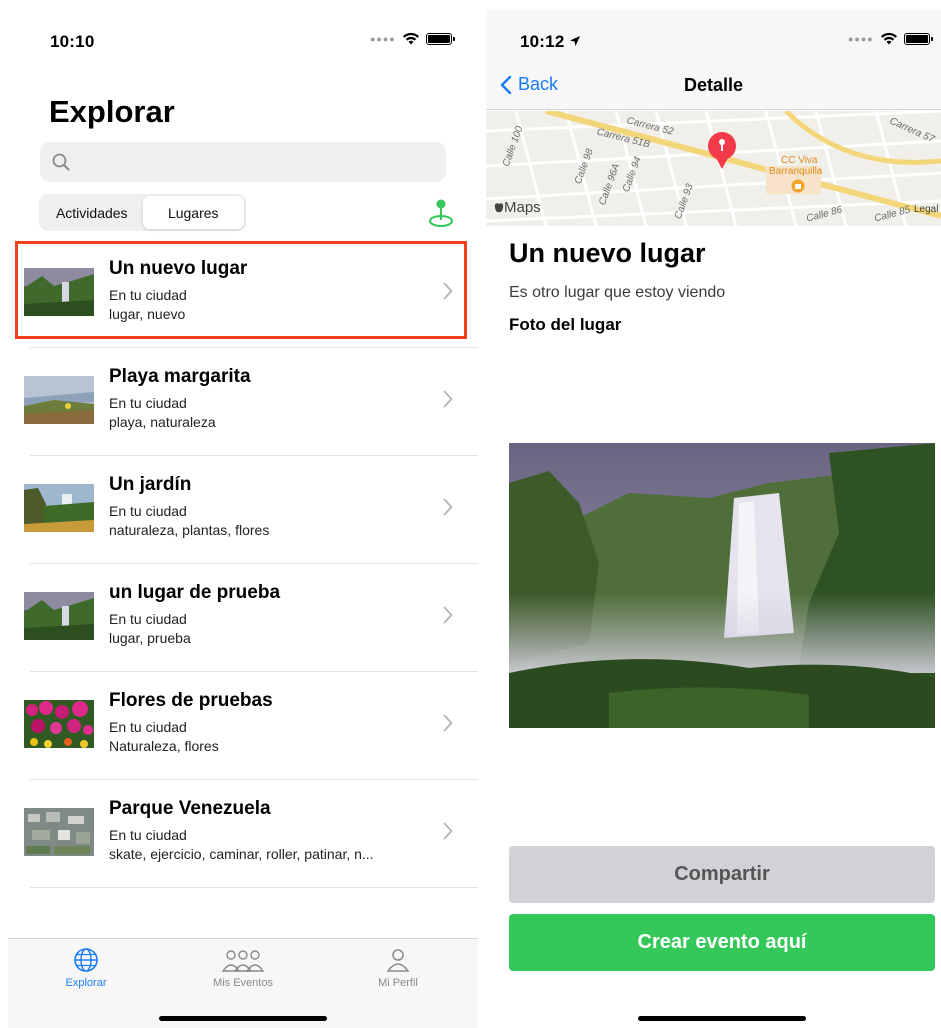 The width and height of the screenshot is (941, 1028). Describe the element at coordinates (243, 961) in the screenshot. I see `people-icon` at that location.